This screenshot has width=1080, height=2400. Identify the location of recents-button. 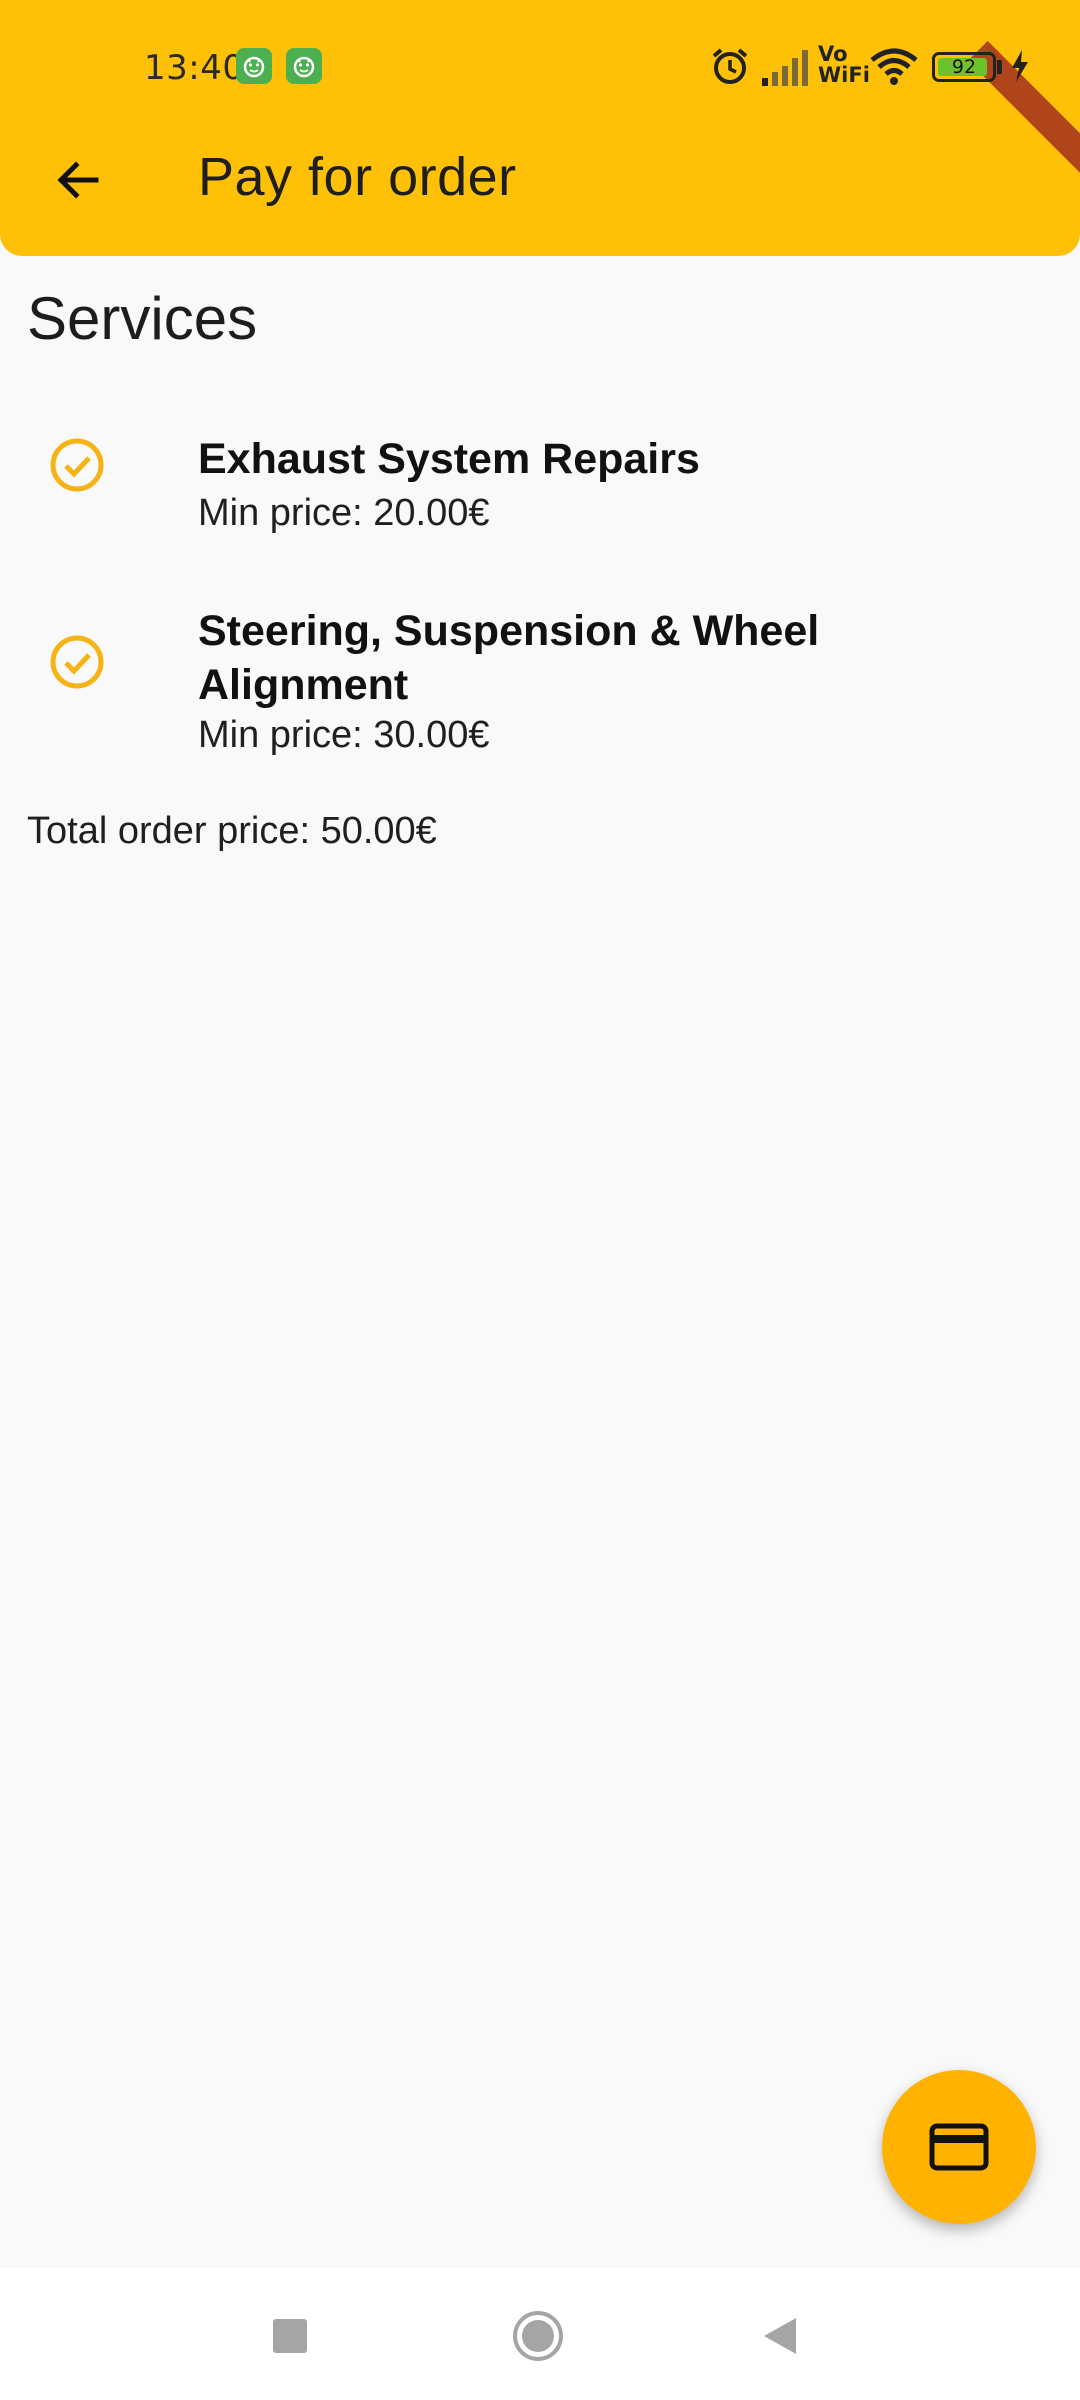
(290, 2336).